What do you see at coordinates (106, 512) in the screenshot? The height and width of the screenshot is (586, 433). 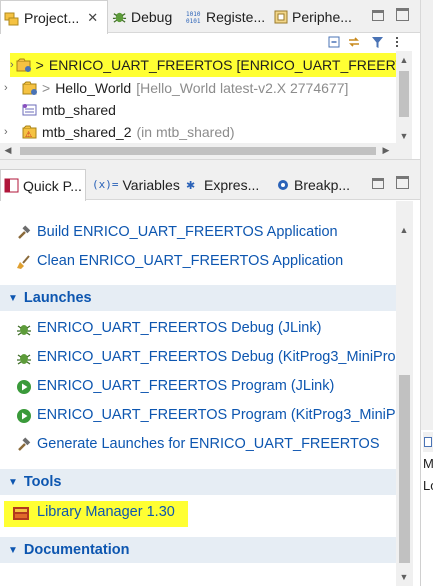 I see `library-manager-label: Library Manager 1.30` at bounding box center [106, 512].